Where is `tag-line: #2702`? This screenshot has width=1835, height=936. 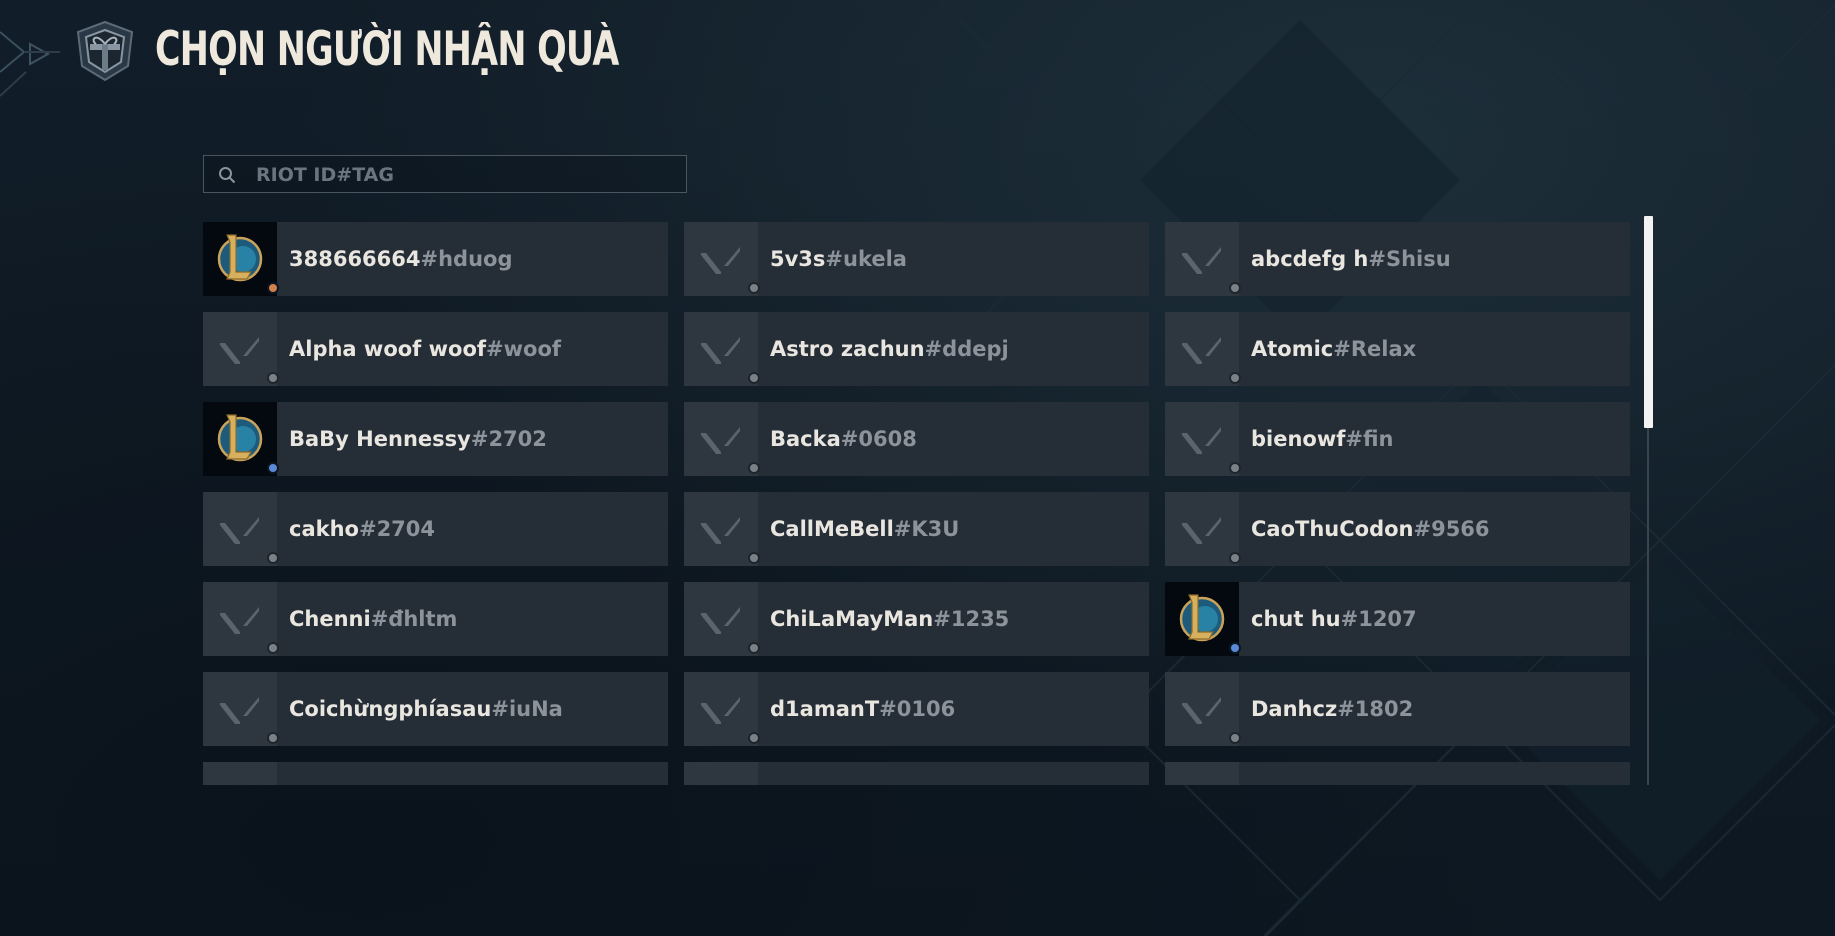 tag-line: #2702 is located at coordinates (508, 439).